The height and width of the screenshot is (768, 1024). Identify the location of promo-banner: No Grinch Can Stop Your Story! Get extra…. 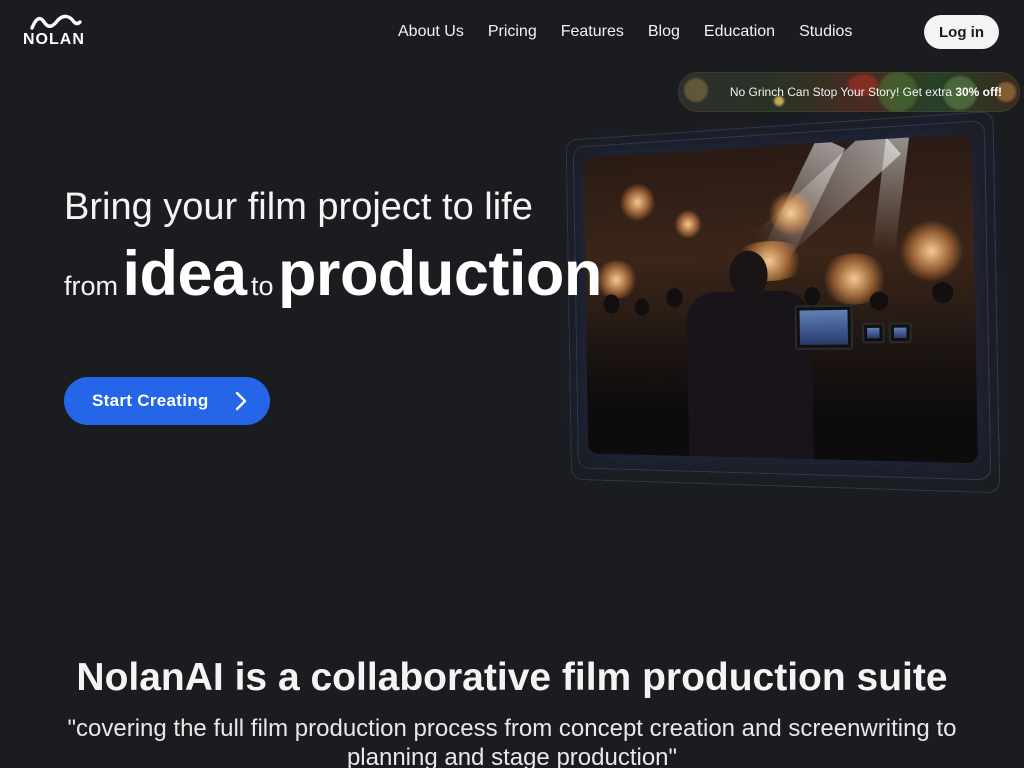
(849, 92).